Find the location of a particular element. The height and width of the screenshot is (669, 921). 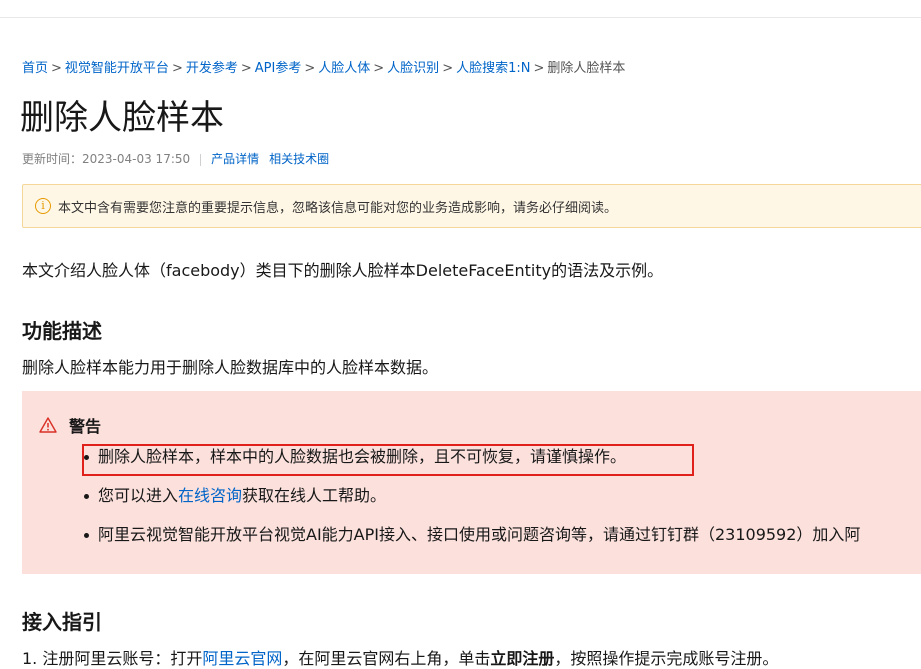

step-text: ，在阿里云官网右上角，单击 is located at coordinates (386, 658).